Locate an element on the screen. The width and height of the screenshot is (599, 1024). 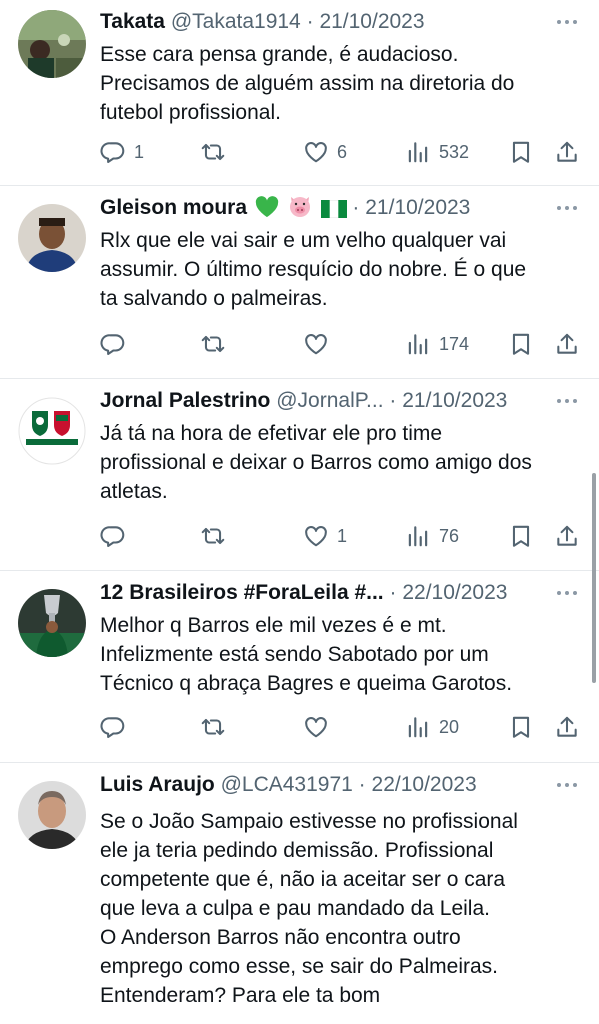
tweet-actions: 1 76 is located at coordinates (340, 536).